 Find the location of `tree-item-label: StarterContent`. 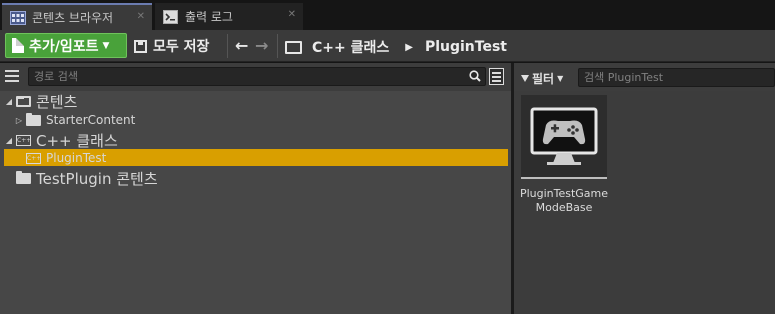

tree-item-label: StarterContent is located at coordinates (91, 120).